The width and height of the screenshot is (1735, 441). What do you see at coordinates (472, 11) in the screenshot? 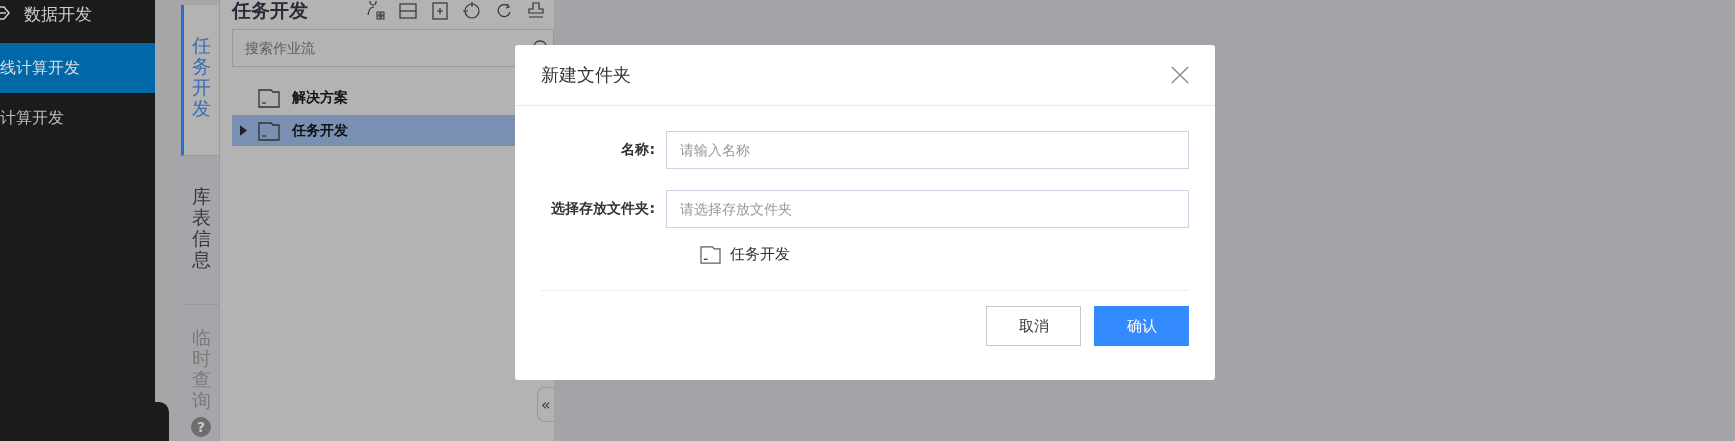
I see `target-icon` at bounding box center [472, 11].